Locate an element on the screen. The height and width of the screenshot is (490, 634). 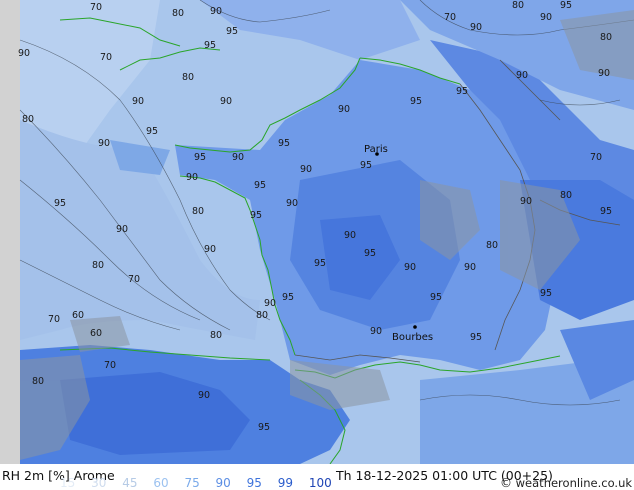
credit: © weatheronline.co.uk is located at coordinates (566, 483).